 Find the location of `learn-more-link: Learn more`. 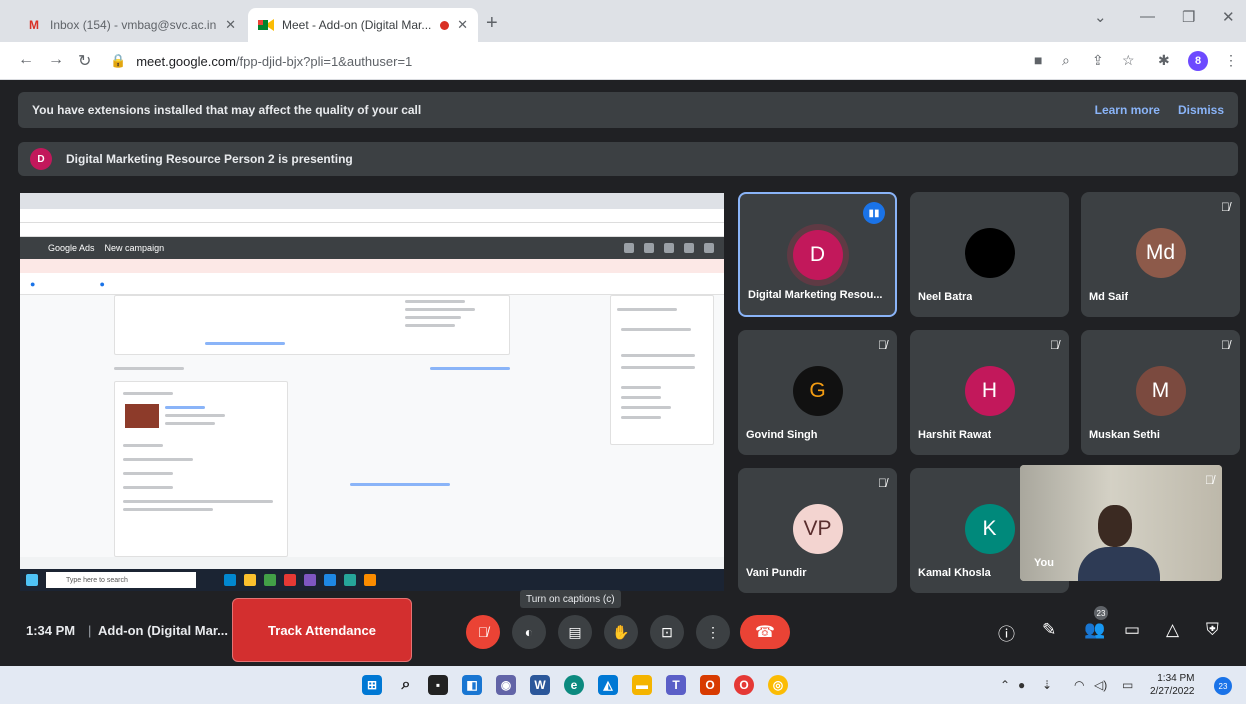

learn-more-link: Learn more is located at coordinates (1127, 110).